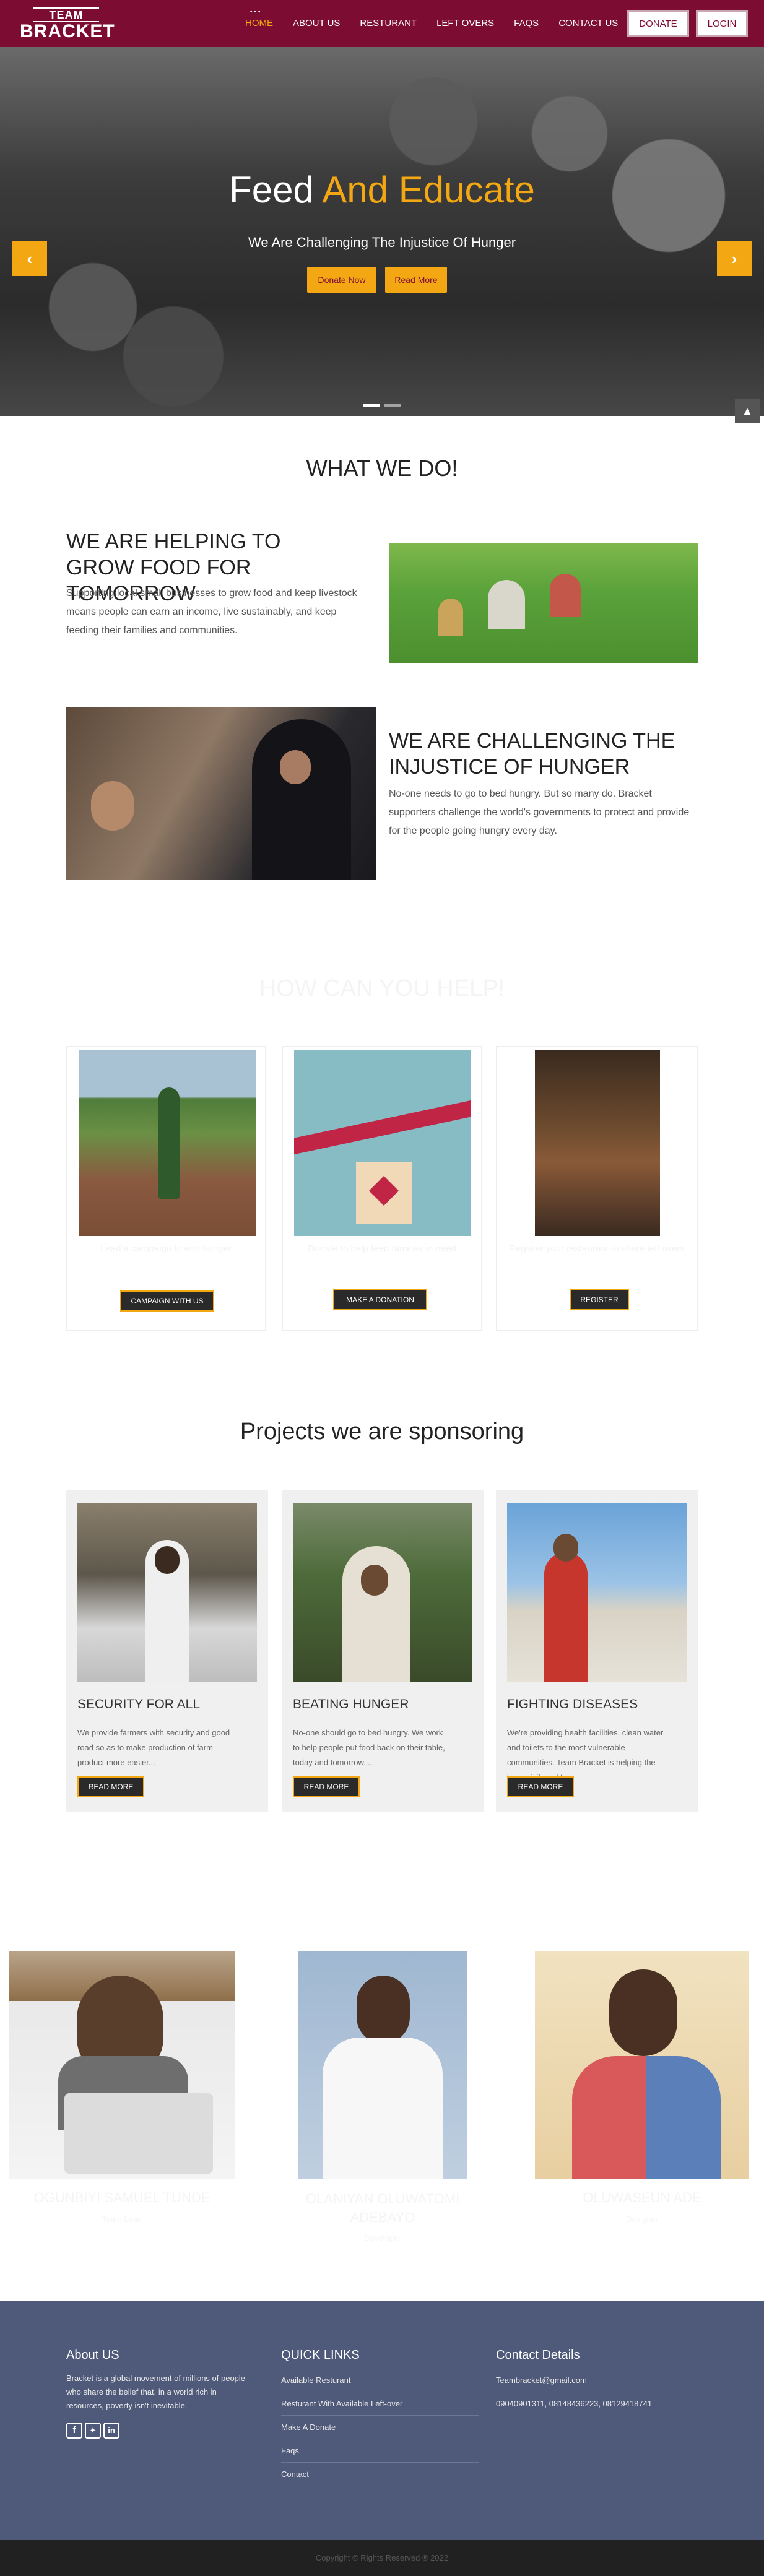  I want to click on hero-title: Feed And Educate, so click(382, 189).